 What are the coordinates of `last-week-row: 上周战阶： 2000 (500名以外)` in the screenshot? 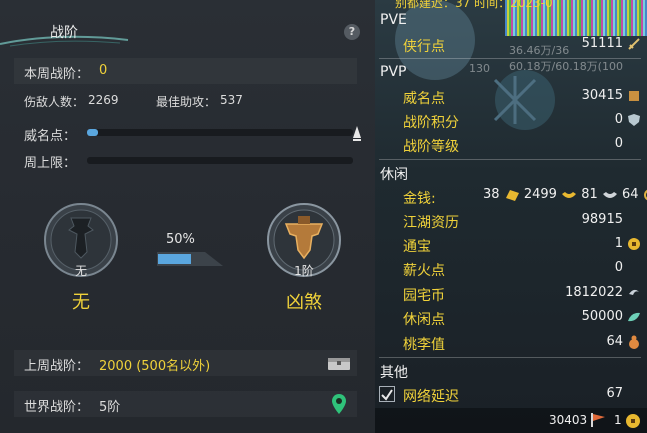 It's located at (185, 363).